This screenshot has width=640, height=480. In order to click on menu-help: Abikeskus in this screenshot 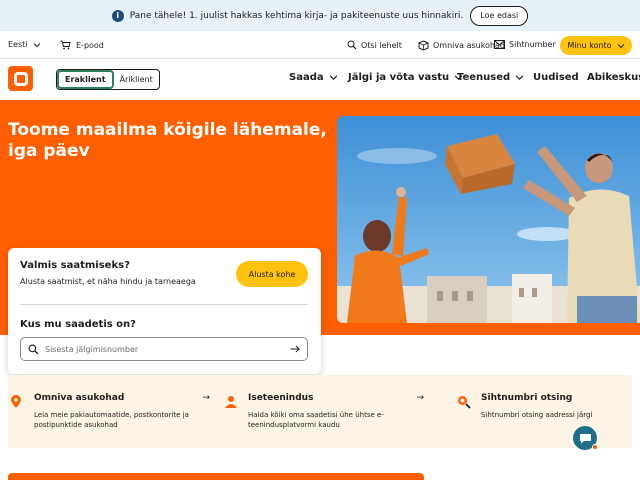, I will do `click(613, 77)`.